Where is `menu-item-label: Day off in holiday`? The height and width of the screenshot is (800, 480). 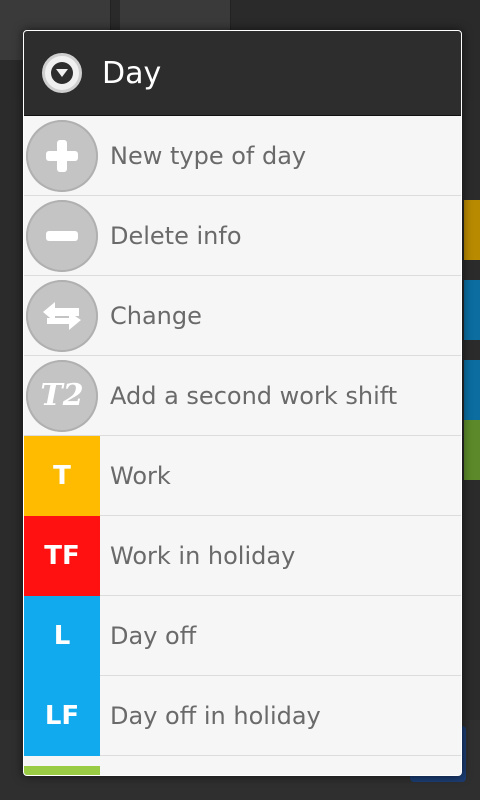
menu-item-label: Day off in holiday is located at coordinates (215, 715).